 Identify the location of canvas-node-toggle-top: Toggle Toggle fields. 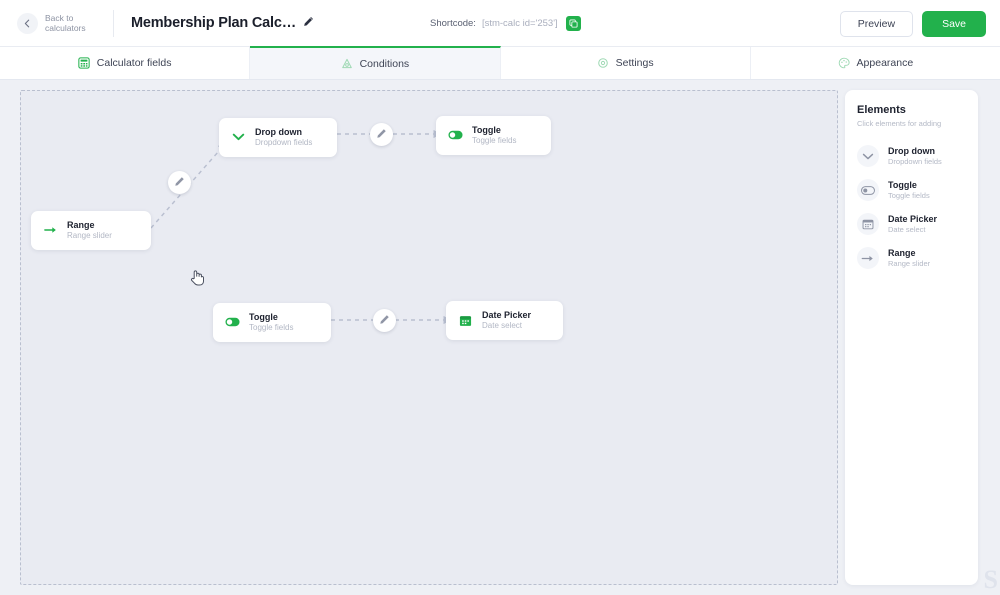
(493, 135).